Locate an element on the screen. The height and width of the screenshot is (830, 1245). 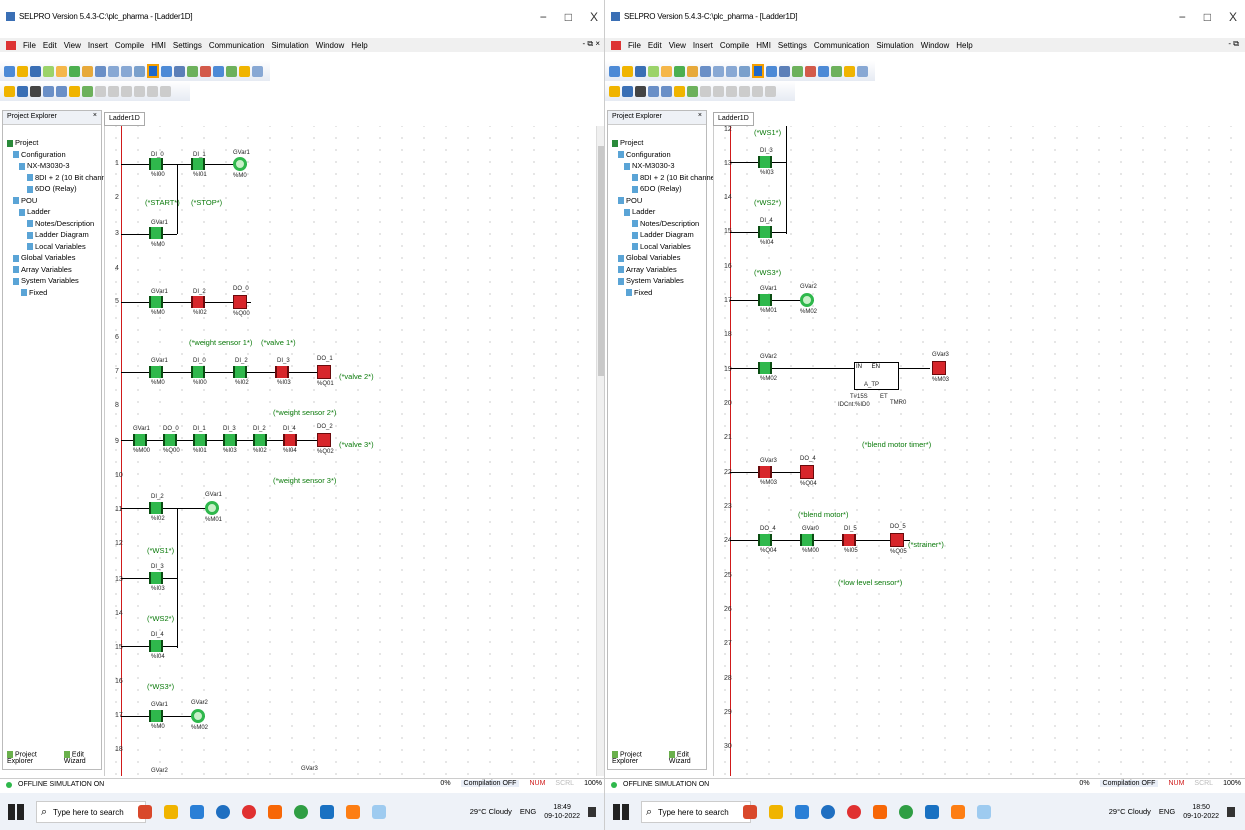
mdi-controls: - ⧉ is located at coordinates (1233, 44).